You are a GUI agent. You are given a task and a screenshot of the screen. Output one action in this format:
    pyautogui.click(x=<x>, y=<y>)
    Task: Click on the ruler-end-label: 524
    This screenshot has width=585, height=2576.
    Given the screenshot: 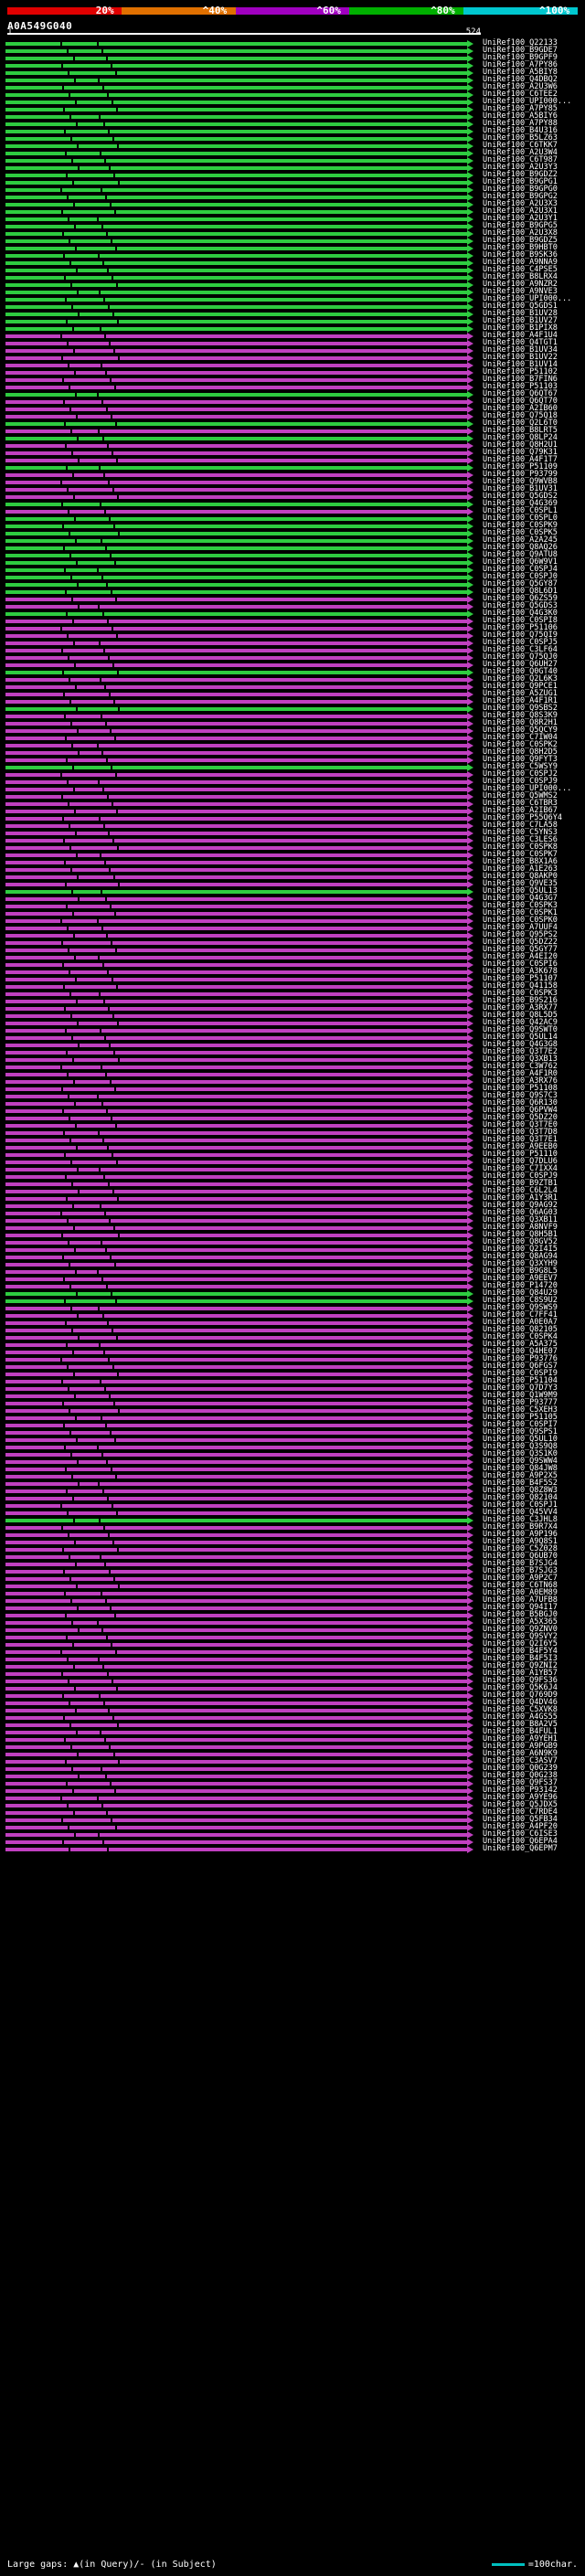 What is the action you would take?
    pyautogui.click(x=473, y=32)
    